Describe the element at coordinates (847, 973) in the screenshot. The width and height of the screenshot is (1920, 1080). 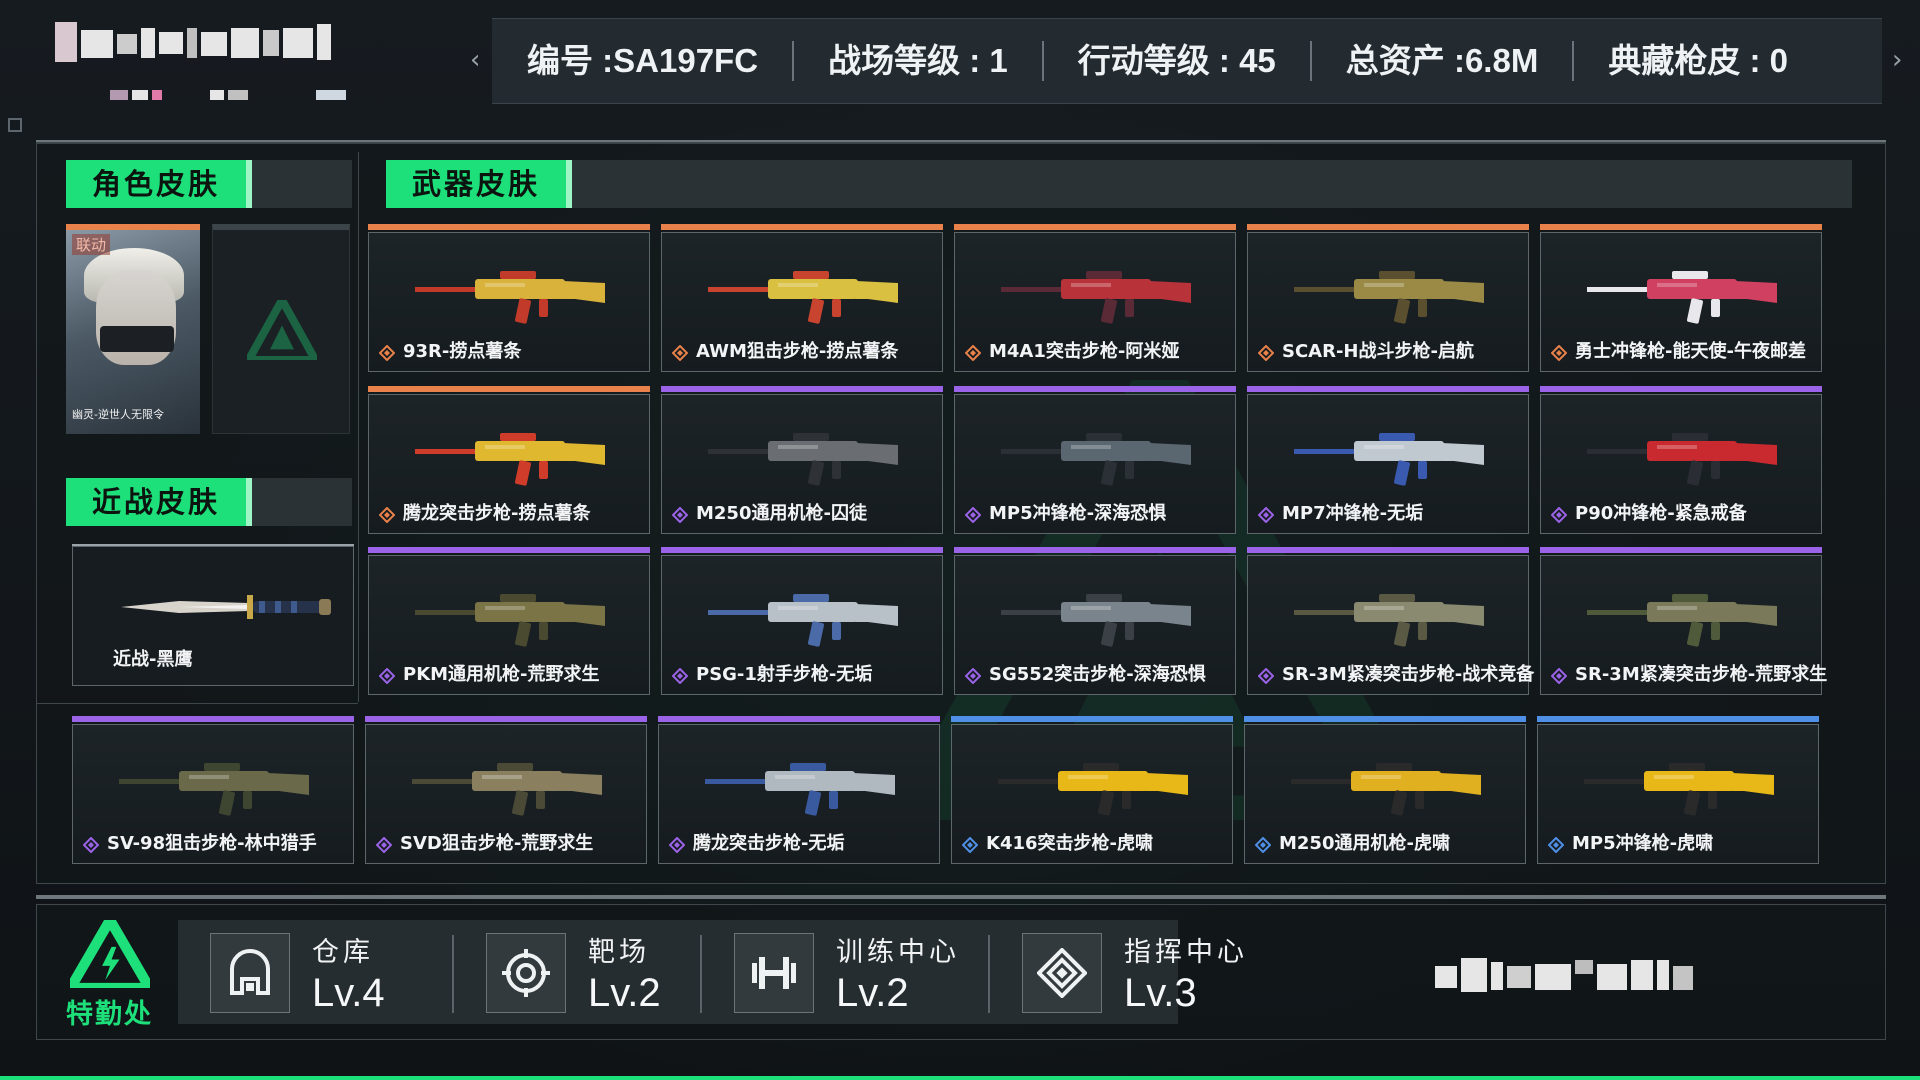
I see `facility-training: 训练中心 Lv.2` at that location.